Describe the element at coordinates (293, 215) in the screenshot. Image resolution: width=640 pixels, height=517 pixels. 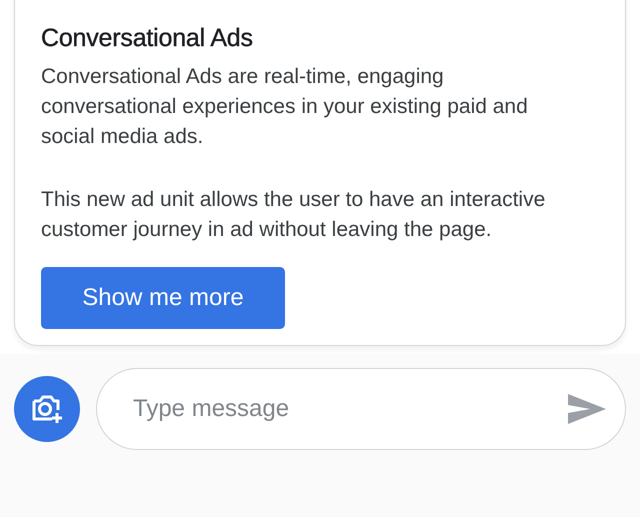
I see `card-text: This new ad unit allows the user to have an interactive customer journey in ad without leaving the page.` at that location.